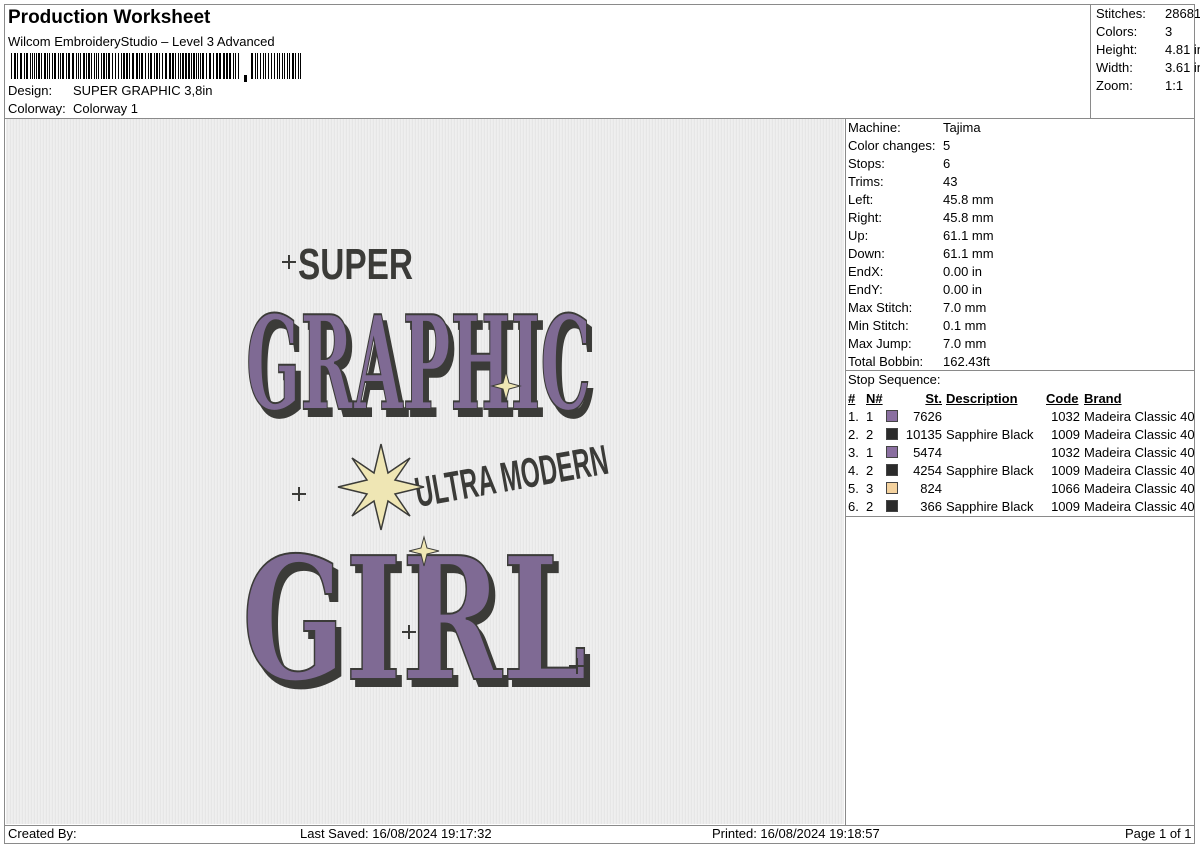 This screenshot has height=848, width=1200. What do you see at coordinates (923, 434) in the screenshot?
I see `stitch-count: 10135` at bounding box center [923, 434].